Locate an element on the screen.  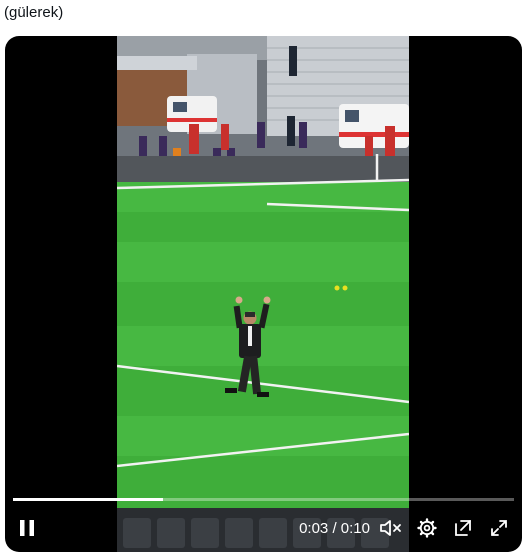
time-display: 0:03 / 0:10 is located at coordinates (334, 528).